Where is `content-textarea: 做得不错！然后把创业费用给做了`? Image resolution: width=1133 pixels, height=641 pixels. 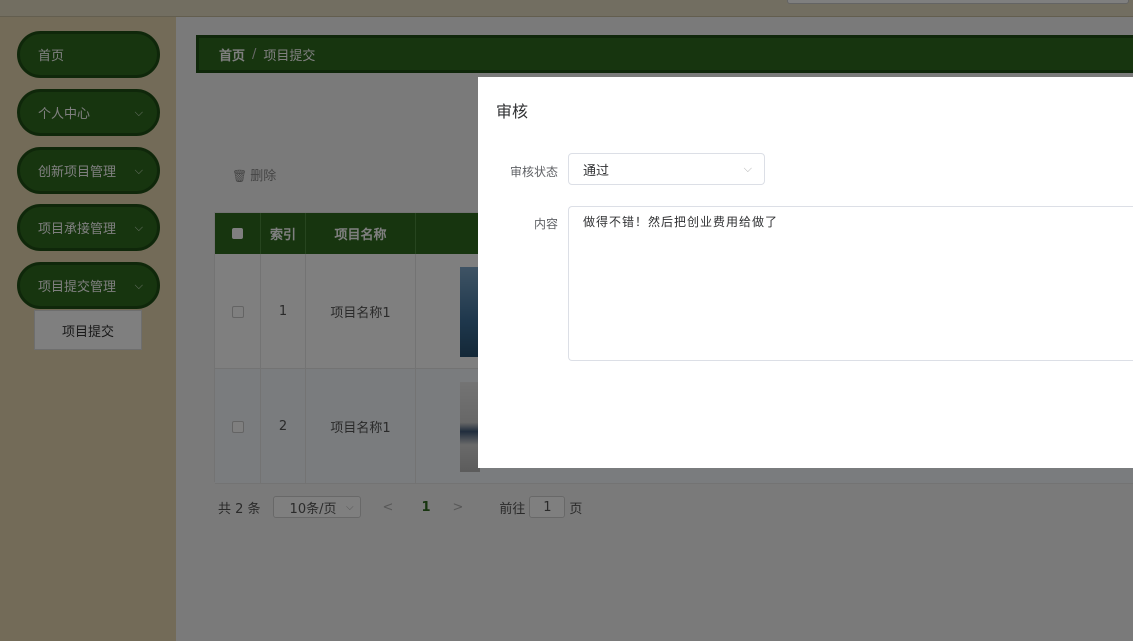 content-textarea: 做得不错！然后把创业费用给做了 is located at coordinates (850, 283).